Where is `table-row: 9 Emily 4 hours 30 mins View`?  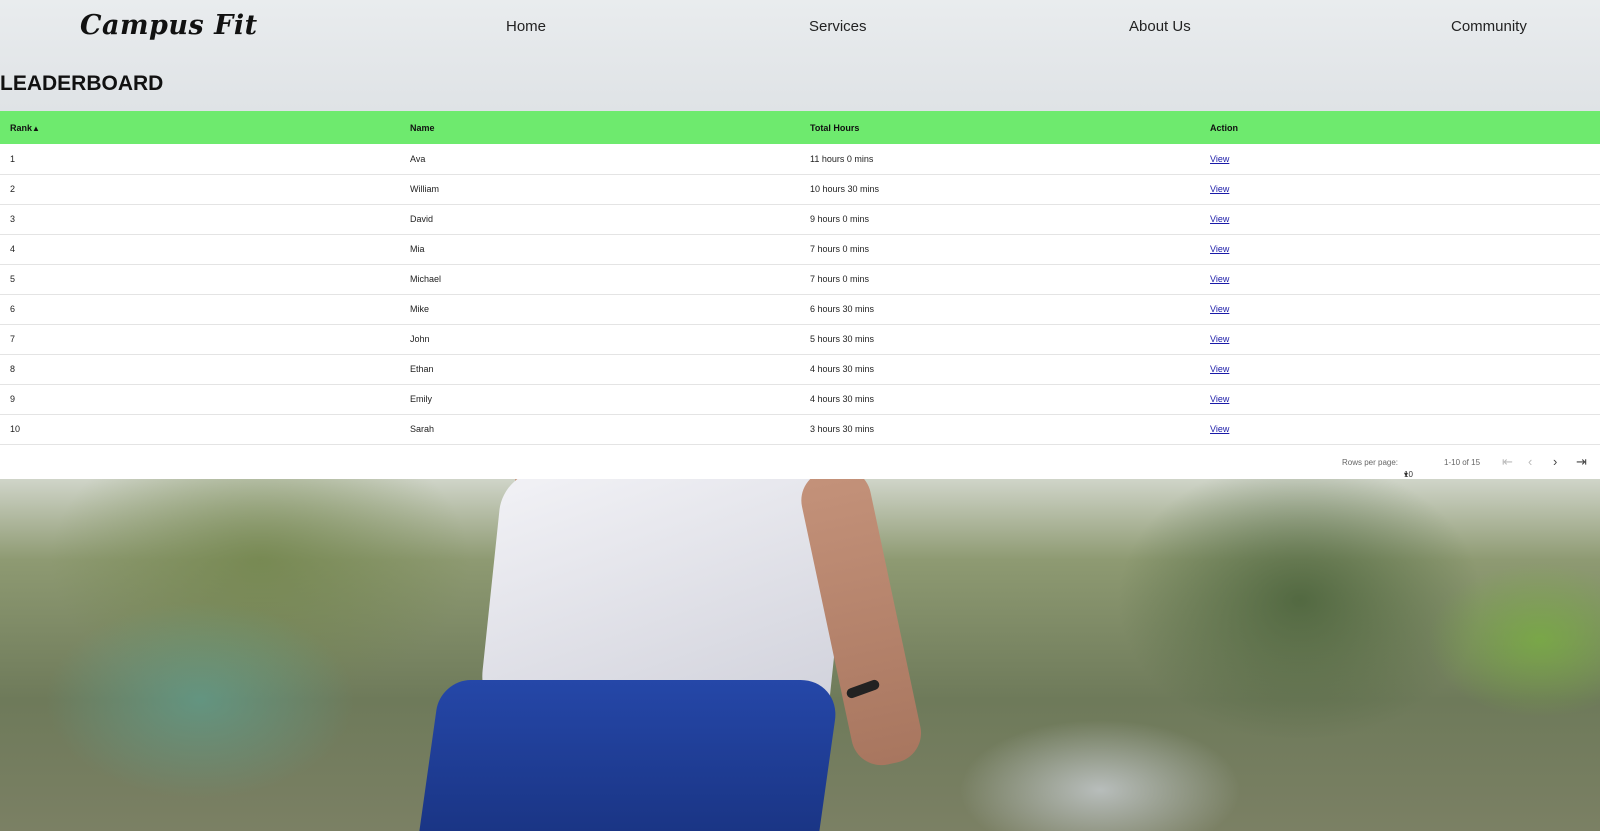
table-row: 9 Emily 4 hours 30 mins View is located at coordinates (800, 399).